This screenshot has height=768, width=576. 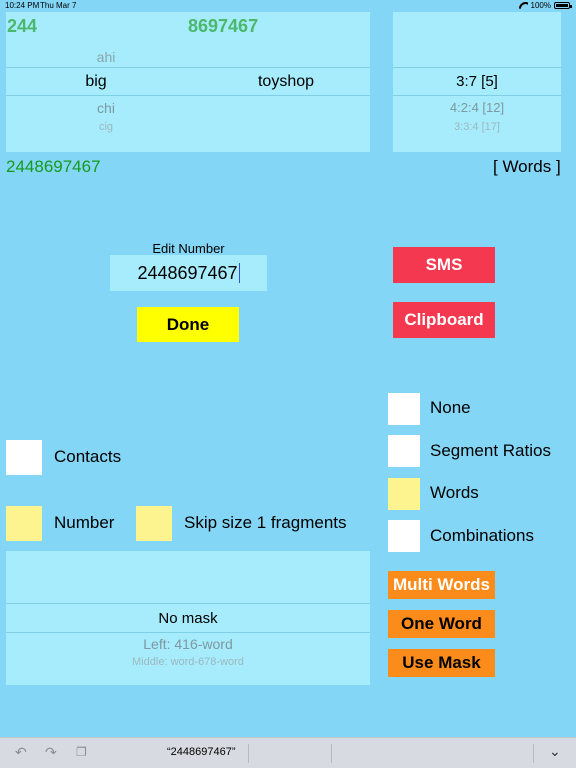 I want to click on mask-row: Middle: word-678-word, so click(x=188, y=662).